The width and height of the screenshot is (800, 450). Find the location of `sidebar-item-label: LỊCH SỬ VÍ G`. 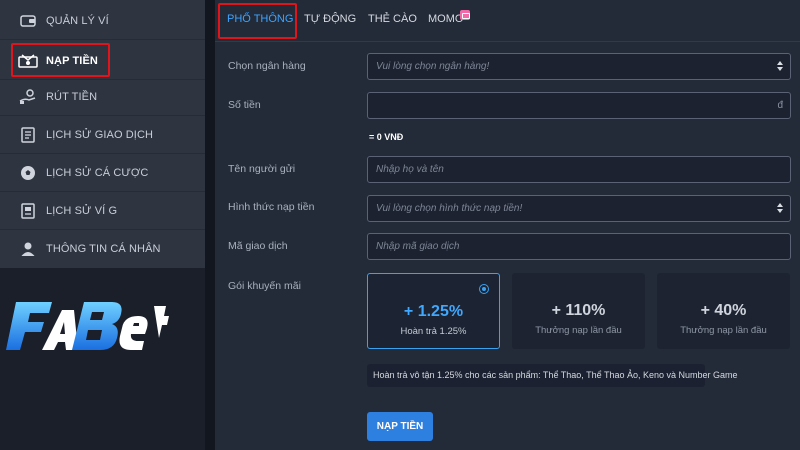

sidebar-item-label: LỊCH SỬ VÍ G is located at coordinates (82, 210).